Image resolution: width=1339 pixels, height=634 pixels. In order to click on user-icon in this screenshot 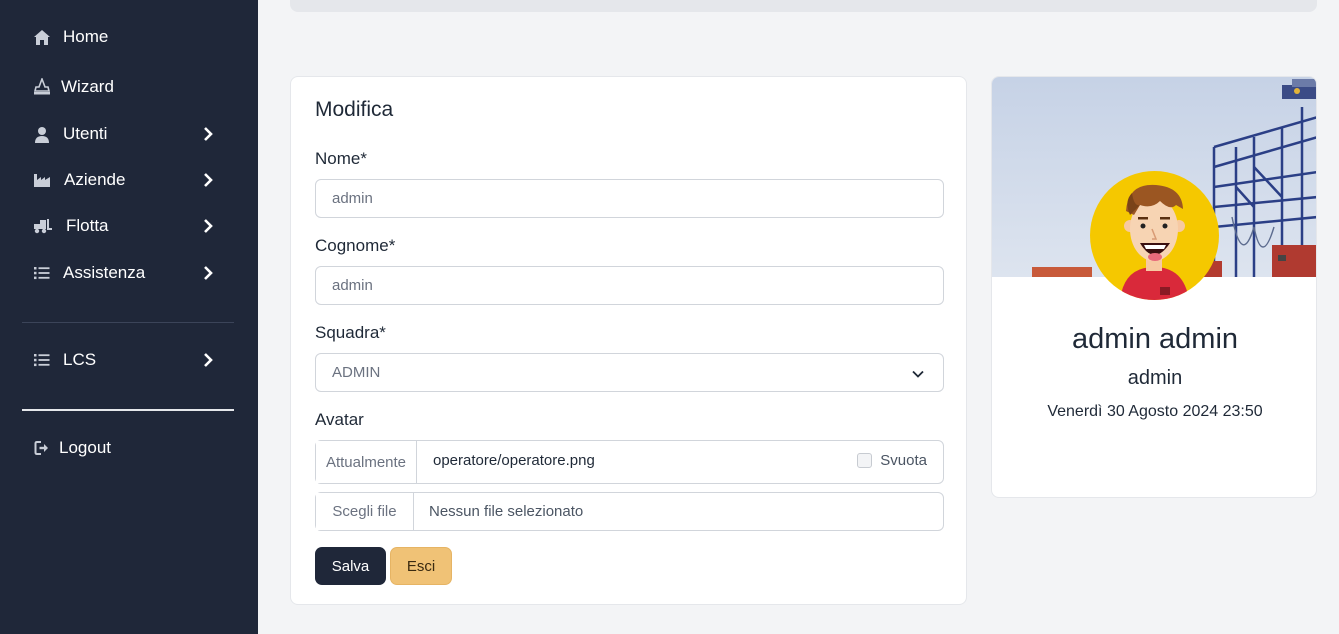, I will do `click(42, 134)`.